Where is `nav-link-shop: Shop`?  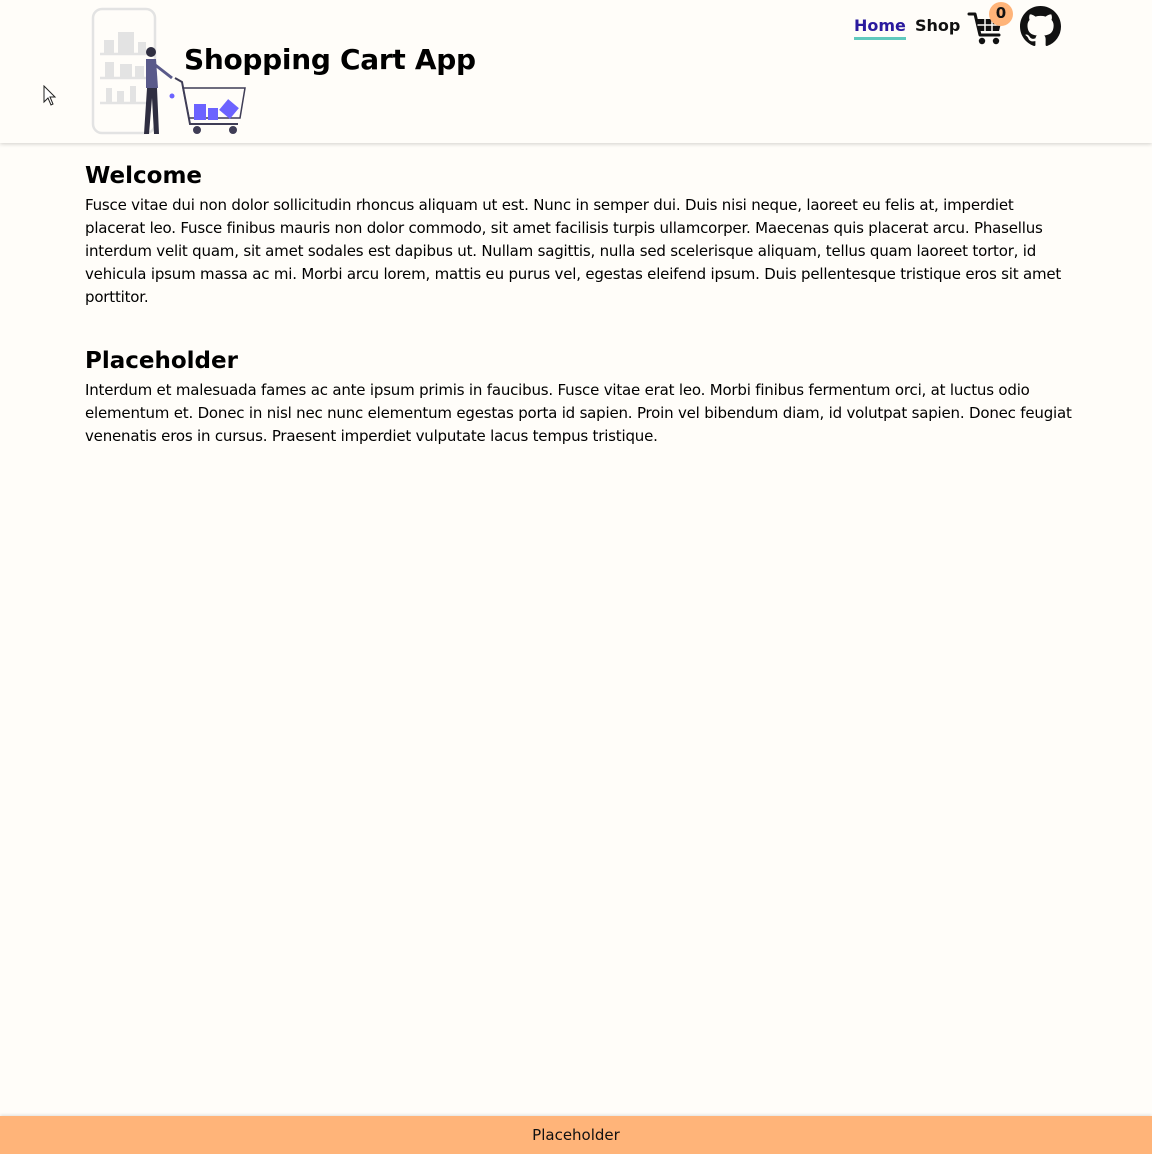 nav-link-shop: Shop is located at coordinates (937, 25).